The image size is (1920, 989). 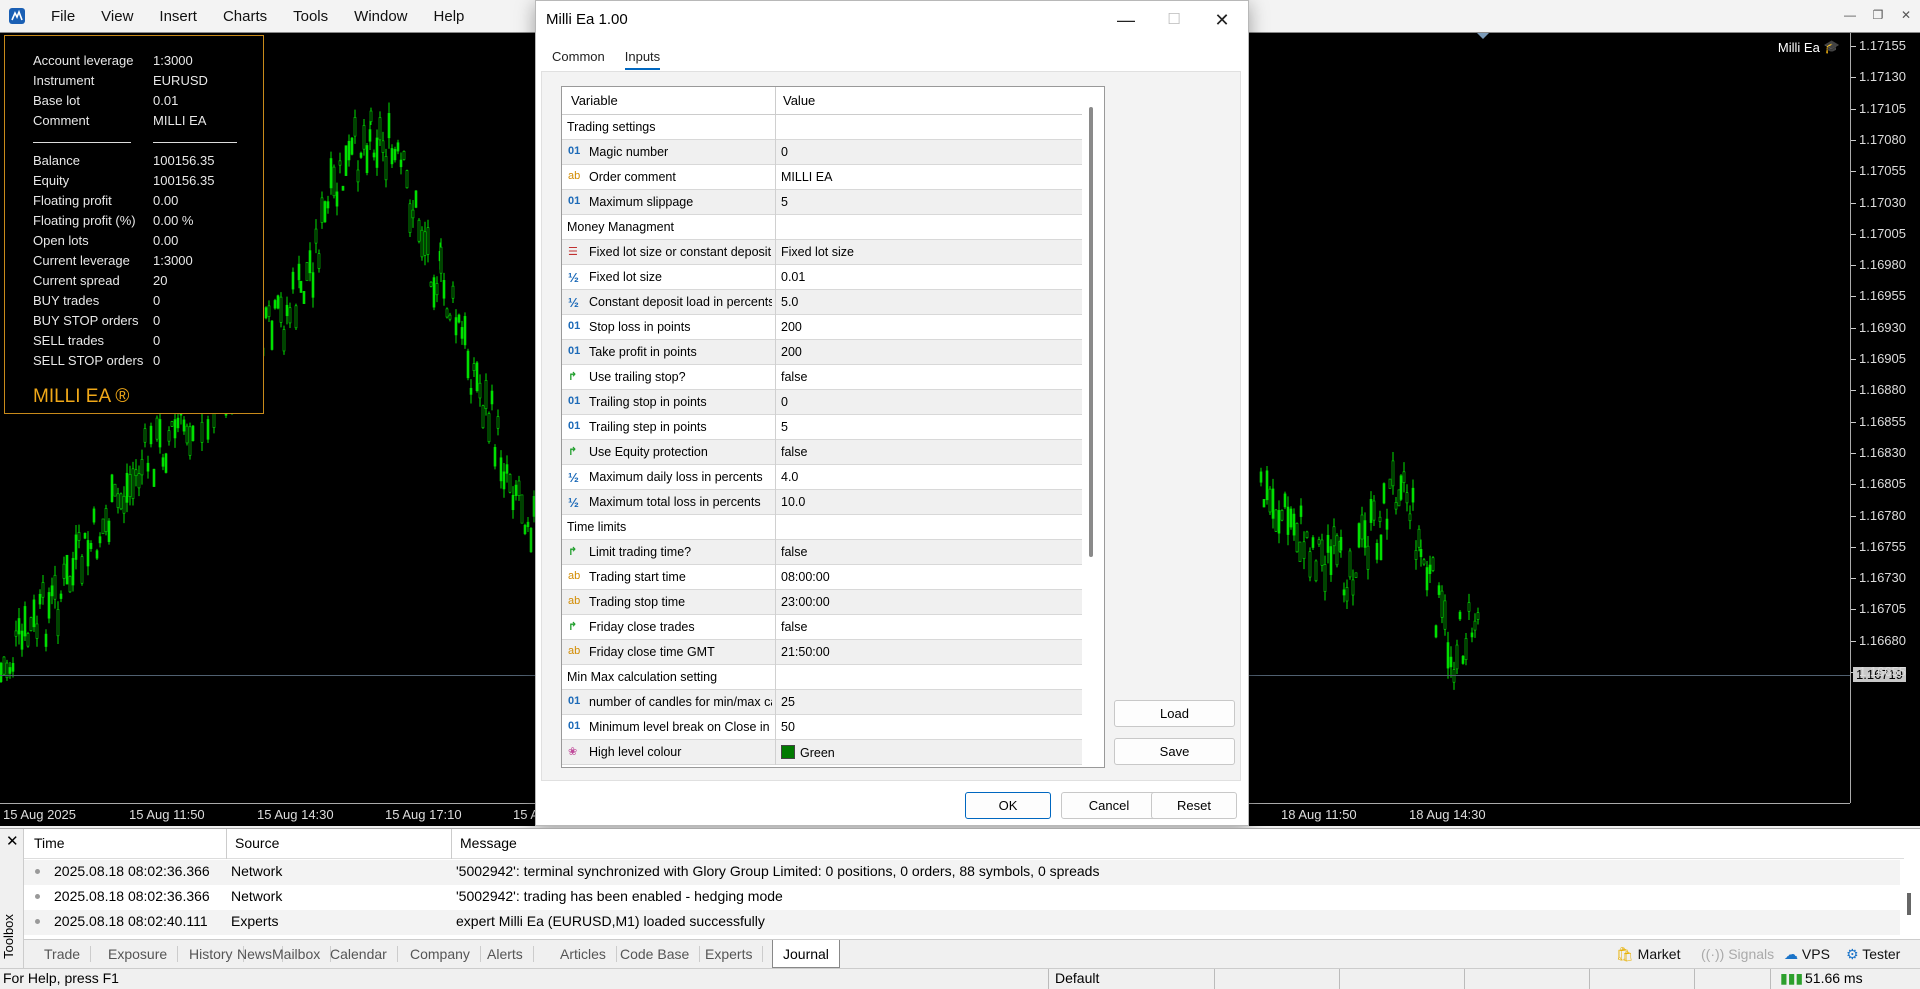 I want to click on input-value: 5.0, so click(x=789, y=302).